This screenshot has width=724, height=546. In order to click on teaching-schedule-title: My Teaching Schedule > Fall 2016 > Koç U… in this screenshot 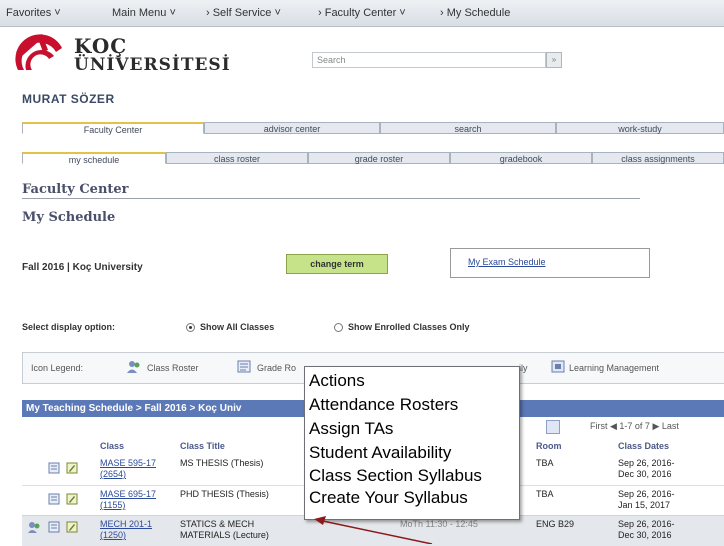, I will do `click(134, 408)`.